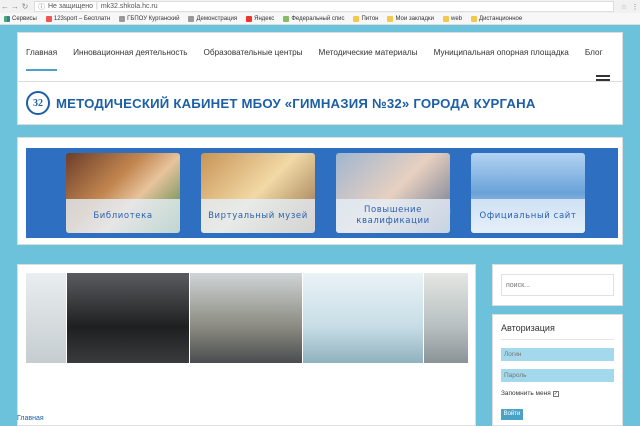 The height and width of the screenshot is (426, 640). I want to click on remember-me-label: Запомнить меня, so click(526, 393).